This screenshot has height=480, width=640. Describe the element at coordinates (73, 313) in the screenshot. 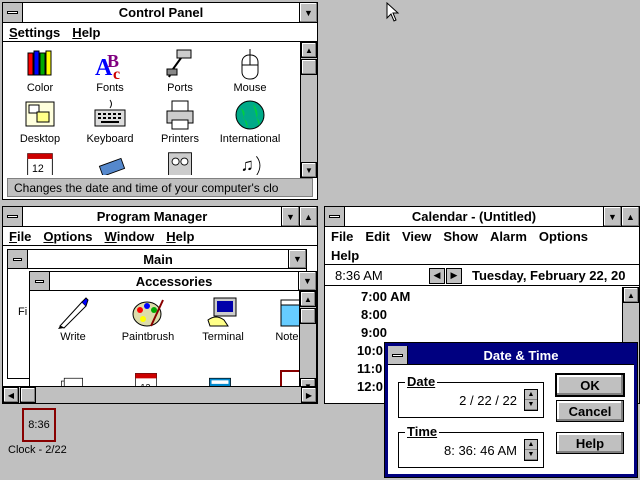

I see `write-icon` at that location.